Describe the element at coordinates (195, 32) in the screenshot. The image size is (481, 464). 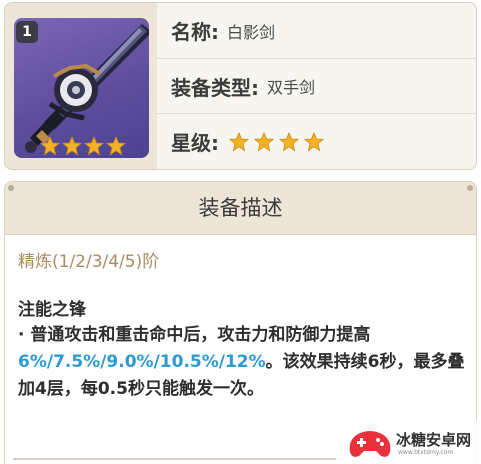
I see `name-label: 名称:` at that location.